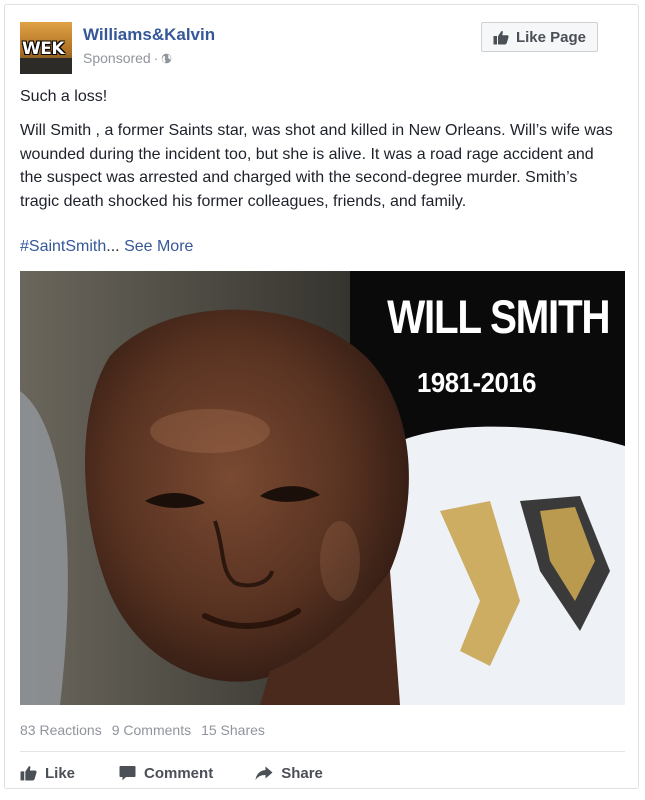 This screenshot has width=645, height=800. What do you see at coordinates (117, 58) in the screenshot?
I see `sponsored-label: Sponsored` at bounding box center [117, 58].